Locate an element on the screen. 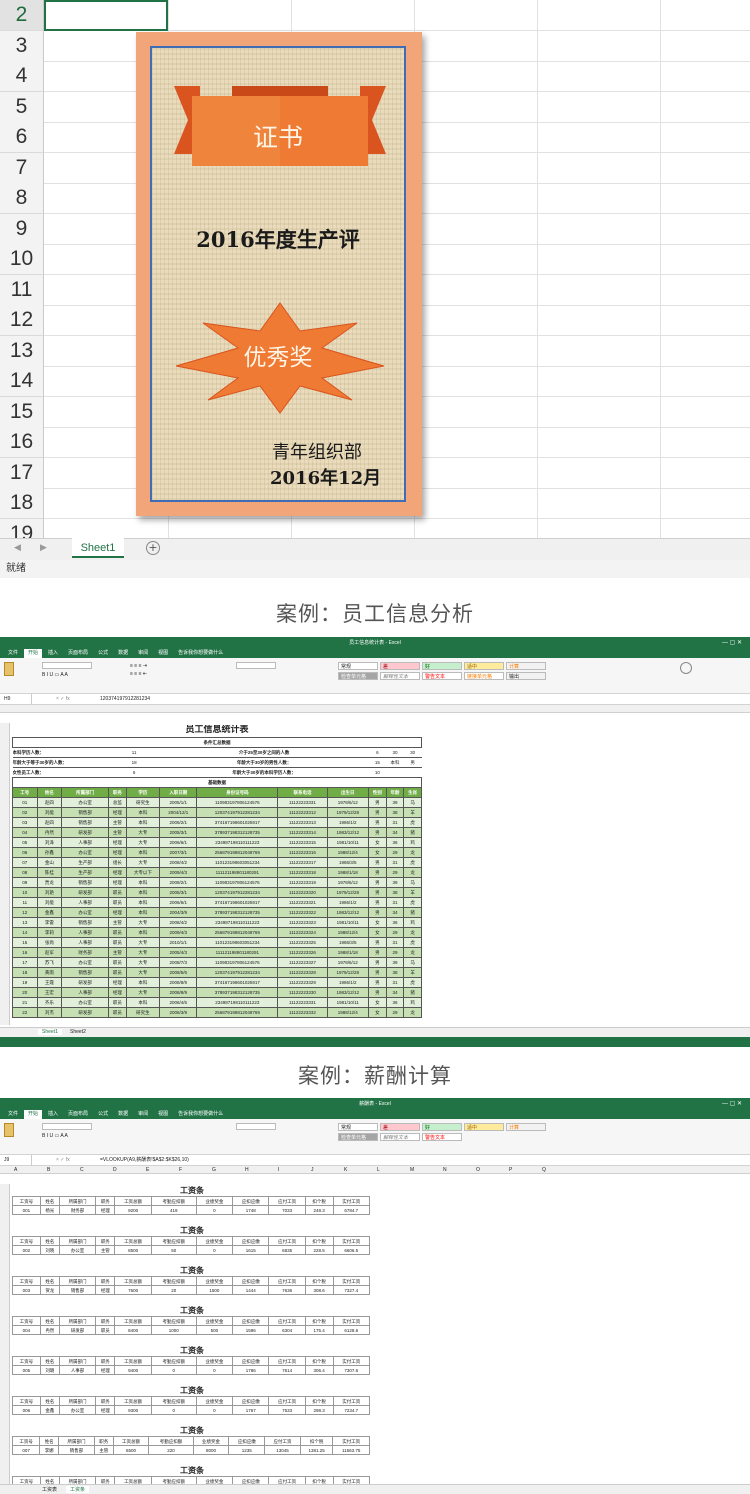 This screenshot has width=750, height=1494. slip-value-cell: 004 is located at coordinates (26, 1330).